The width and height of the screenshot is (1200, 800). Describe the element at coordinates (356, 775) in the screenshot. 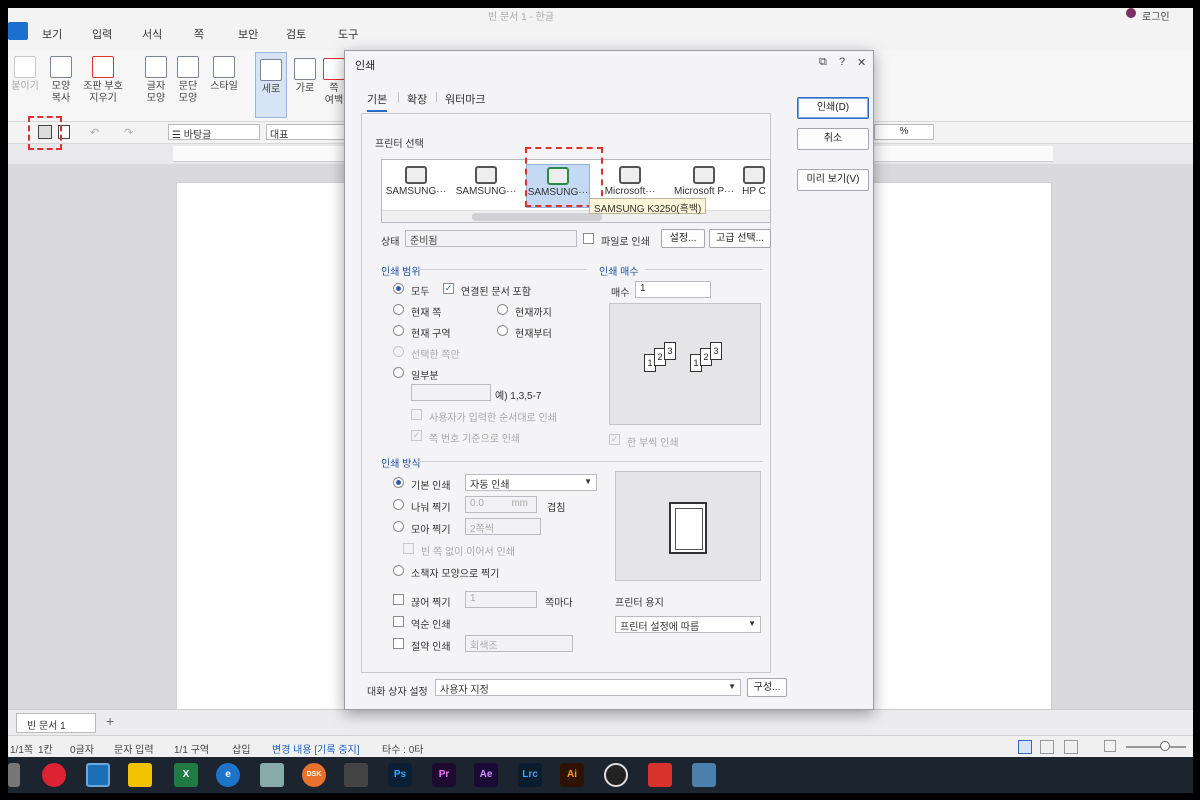

I see `calculator-icon` at that location.